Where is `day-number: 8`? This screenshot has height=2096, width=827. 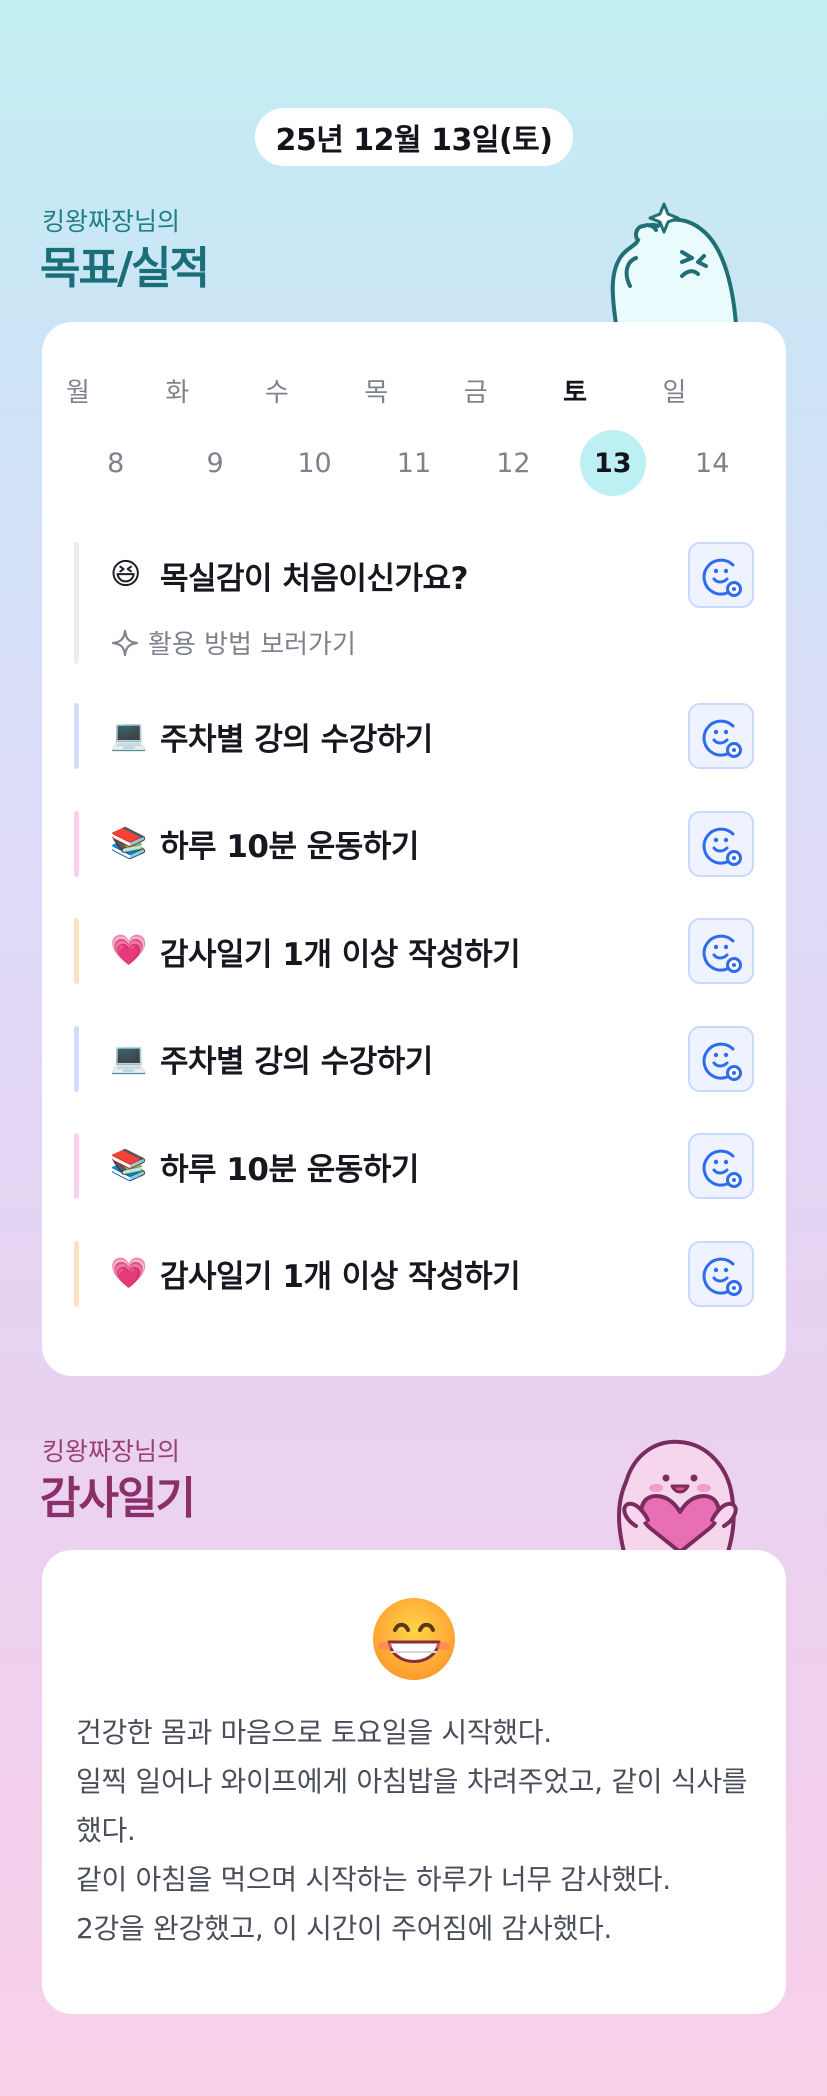
day-number: 8 is located at coordinates (116, 463).